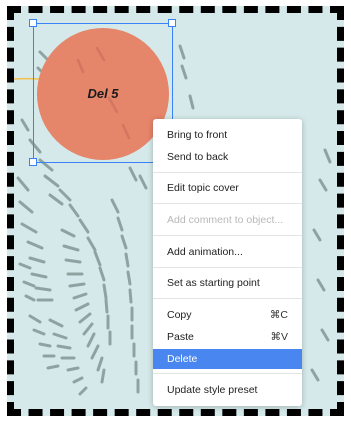  Describe the element at coordinates (227, 315) in the screenshot. I see `menu-item-copy: Copy ⌘C` at that location.